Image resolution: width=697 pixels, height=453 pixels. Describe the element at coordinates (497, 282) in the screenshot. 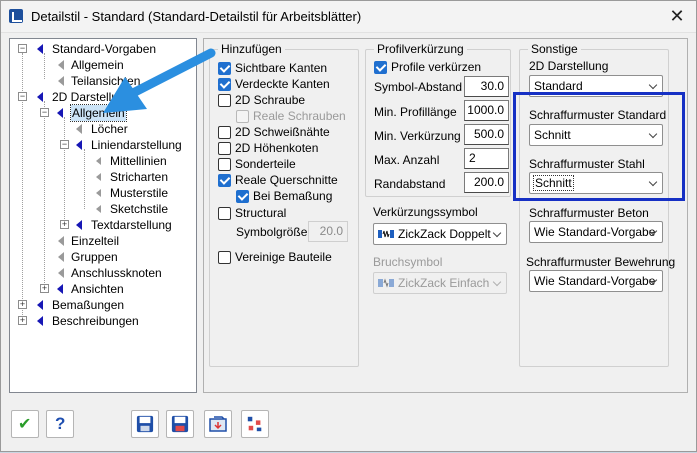

I see `chevron-down-icon` at that location.